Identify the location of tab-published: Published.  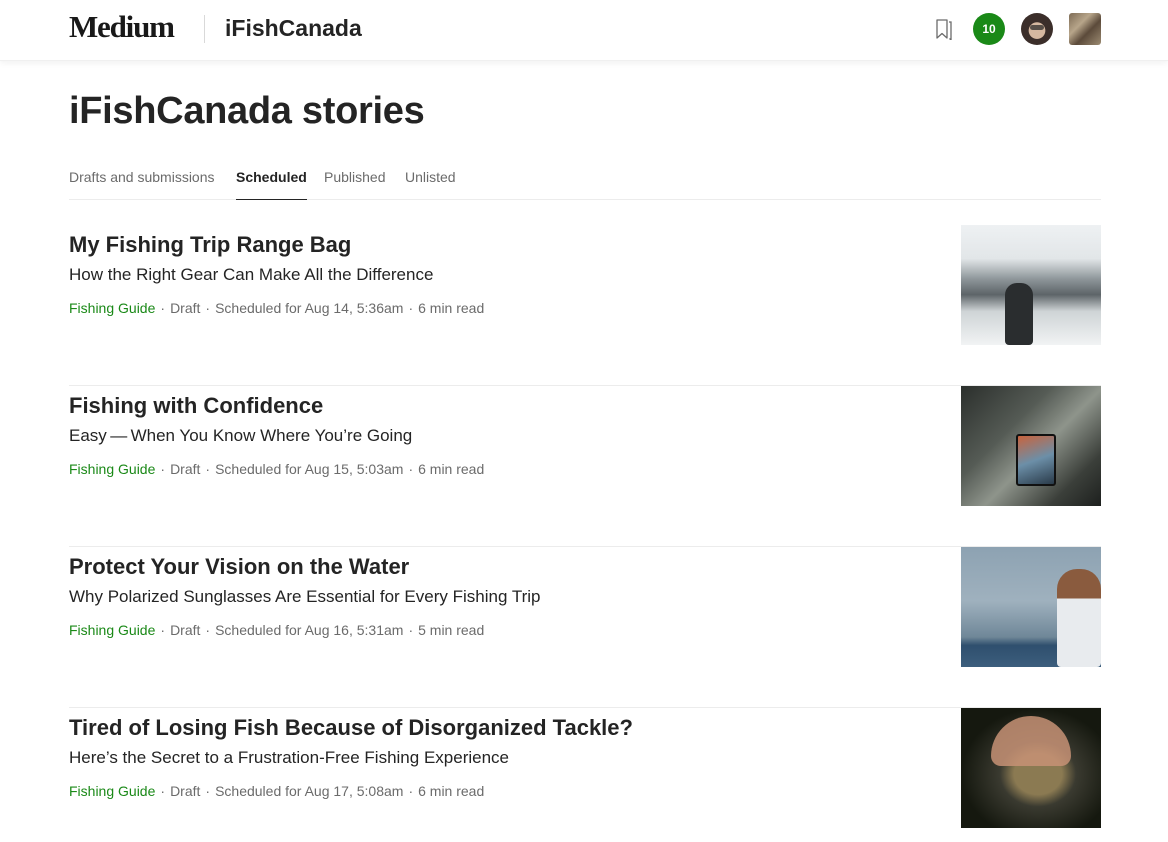
(355, 184).